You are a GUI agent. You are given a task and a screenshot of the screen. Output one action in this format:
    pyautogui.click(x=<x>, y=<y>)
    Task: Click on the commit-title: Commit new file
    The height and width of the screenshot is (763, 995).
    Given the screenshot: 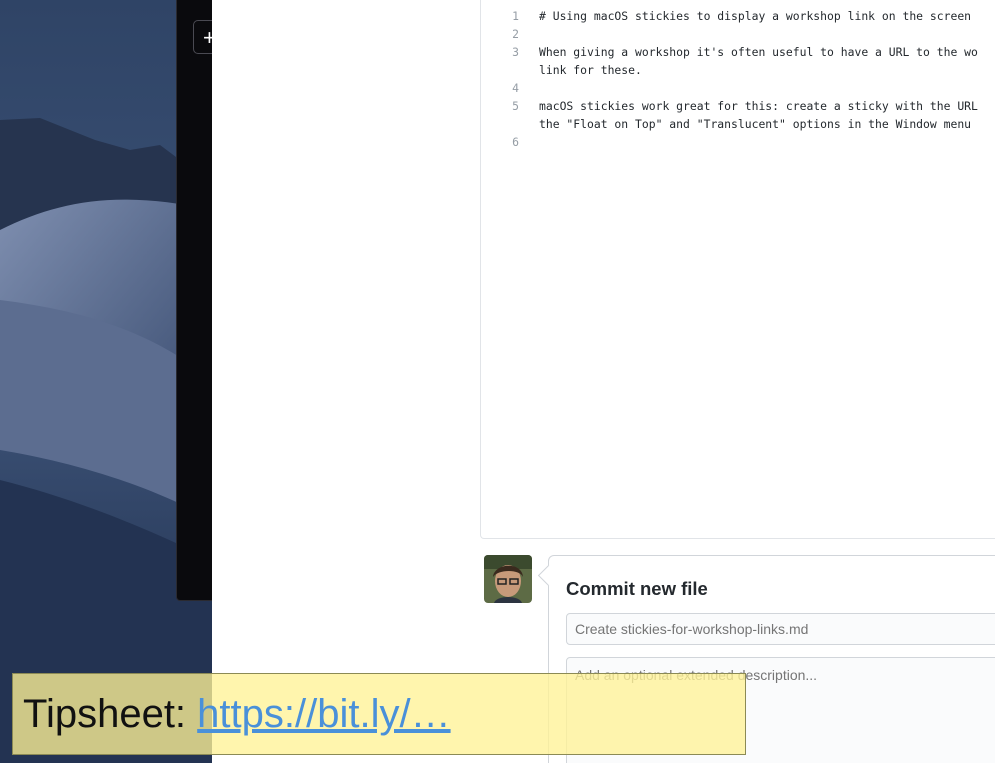 What is the action you would take?
    pyautogui.click(x=637, y=588)
    